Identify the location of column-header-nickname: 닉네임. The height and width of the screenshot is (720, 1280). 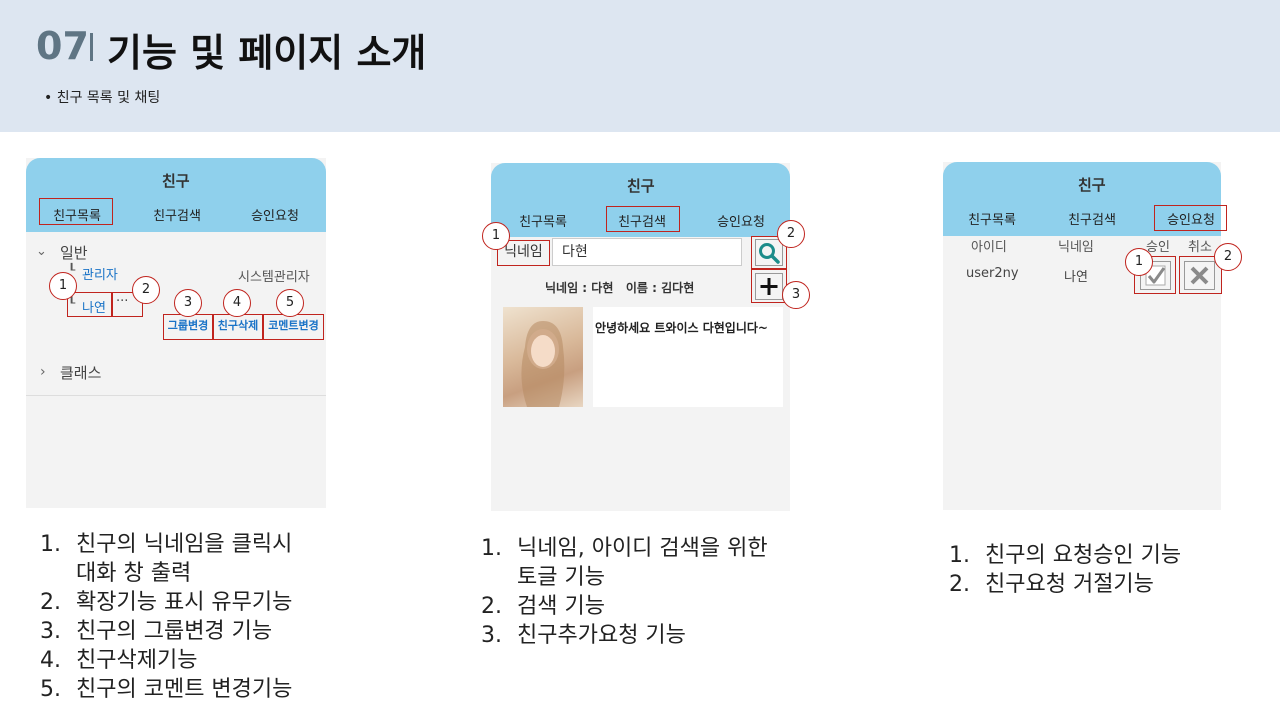
(1076, 247).